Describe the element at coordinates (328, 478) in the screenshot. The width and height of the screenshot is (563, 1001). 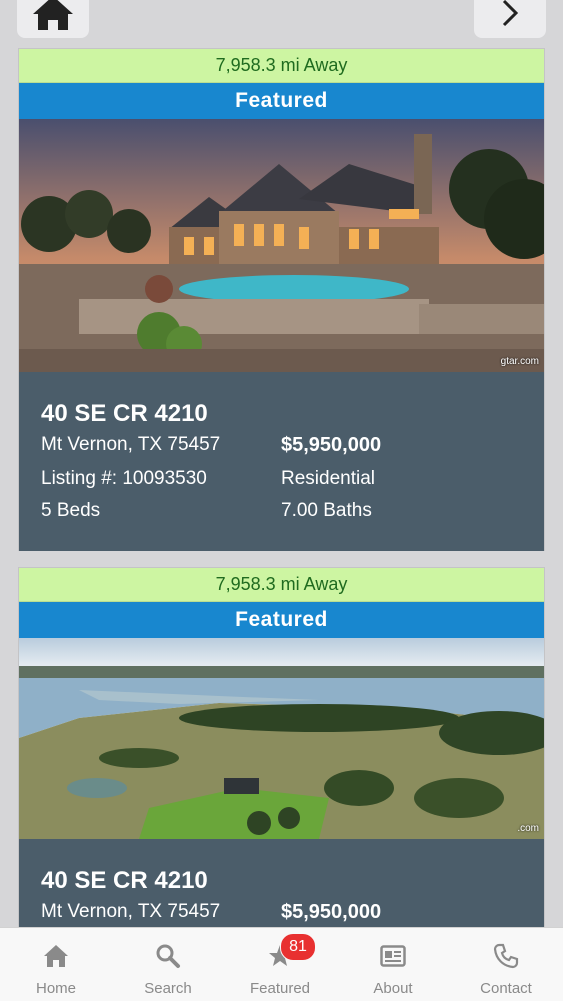
I see `listing-type: Residential` at that location.